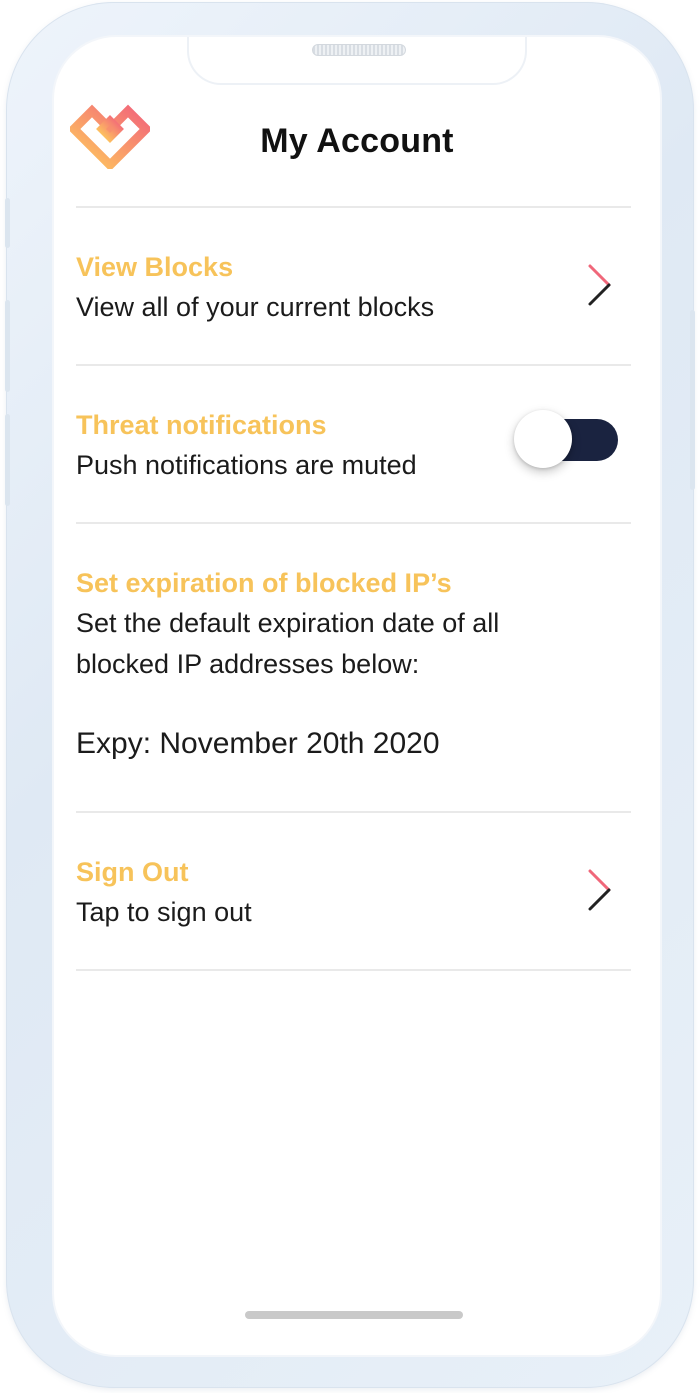 This screenshot has width=700, height=1393. What do you see at coordinates (258, 744) in the screenshot?
I see `expiration-date-value: Expy: November 20th 2020` at bounding box center [258, 744].